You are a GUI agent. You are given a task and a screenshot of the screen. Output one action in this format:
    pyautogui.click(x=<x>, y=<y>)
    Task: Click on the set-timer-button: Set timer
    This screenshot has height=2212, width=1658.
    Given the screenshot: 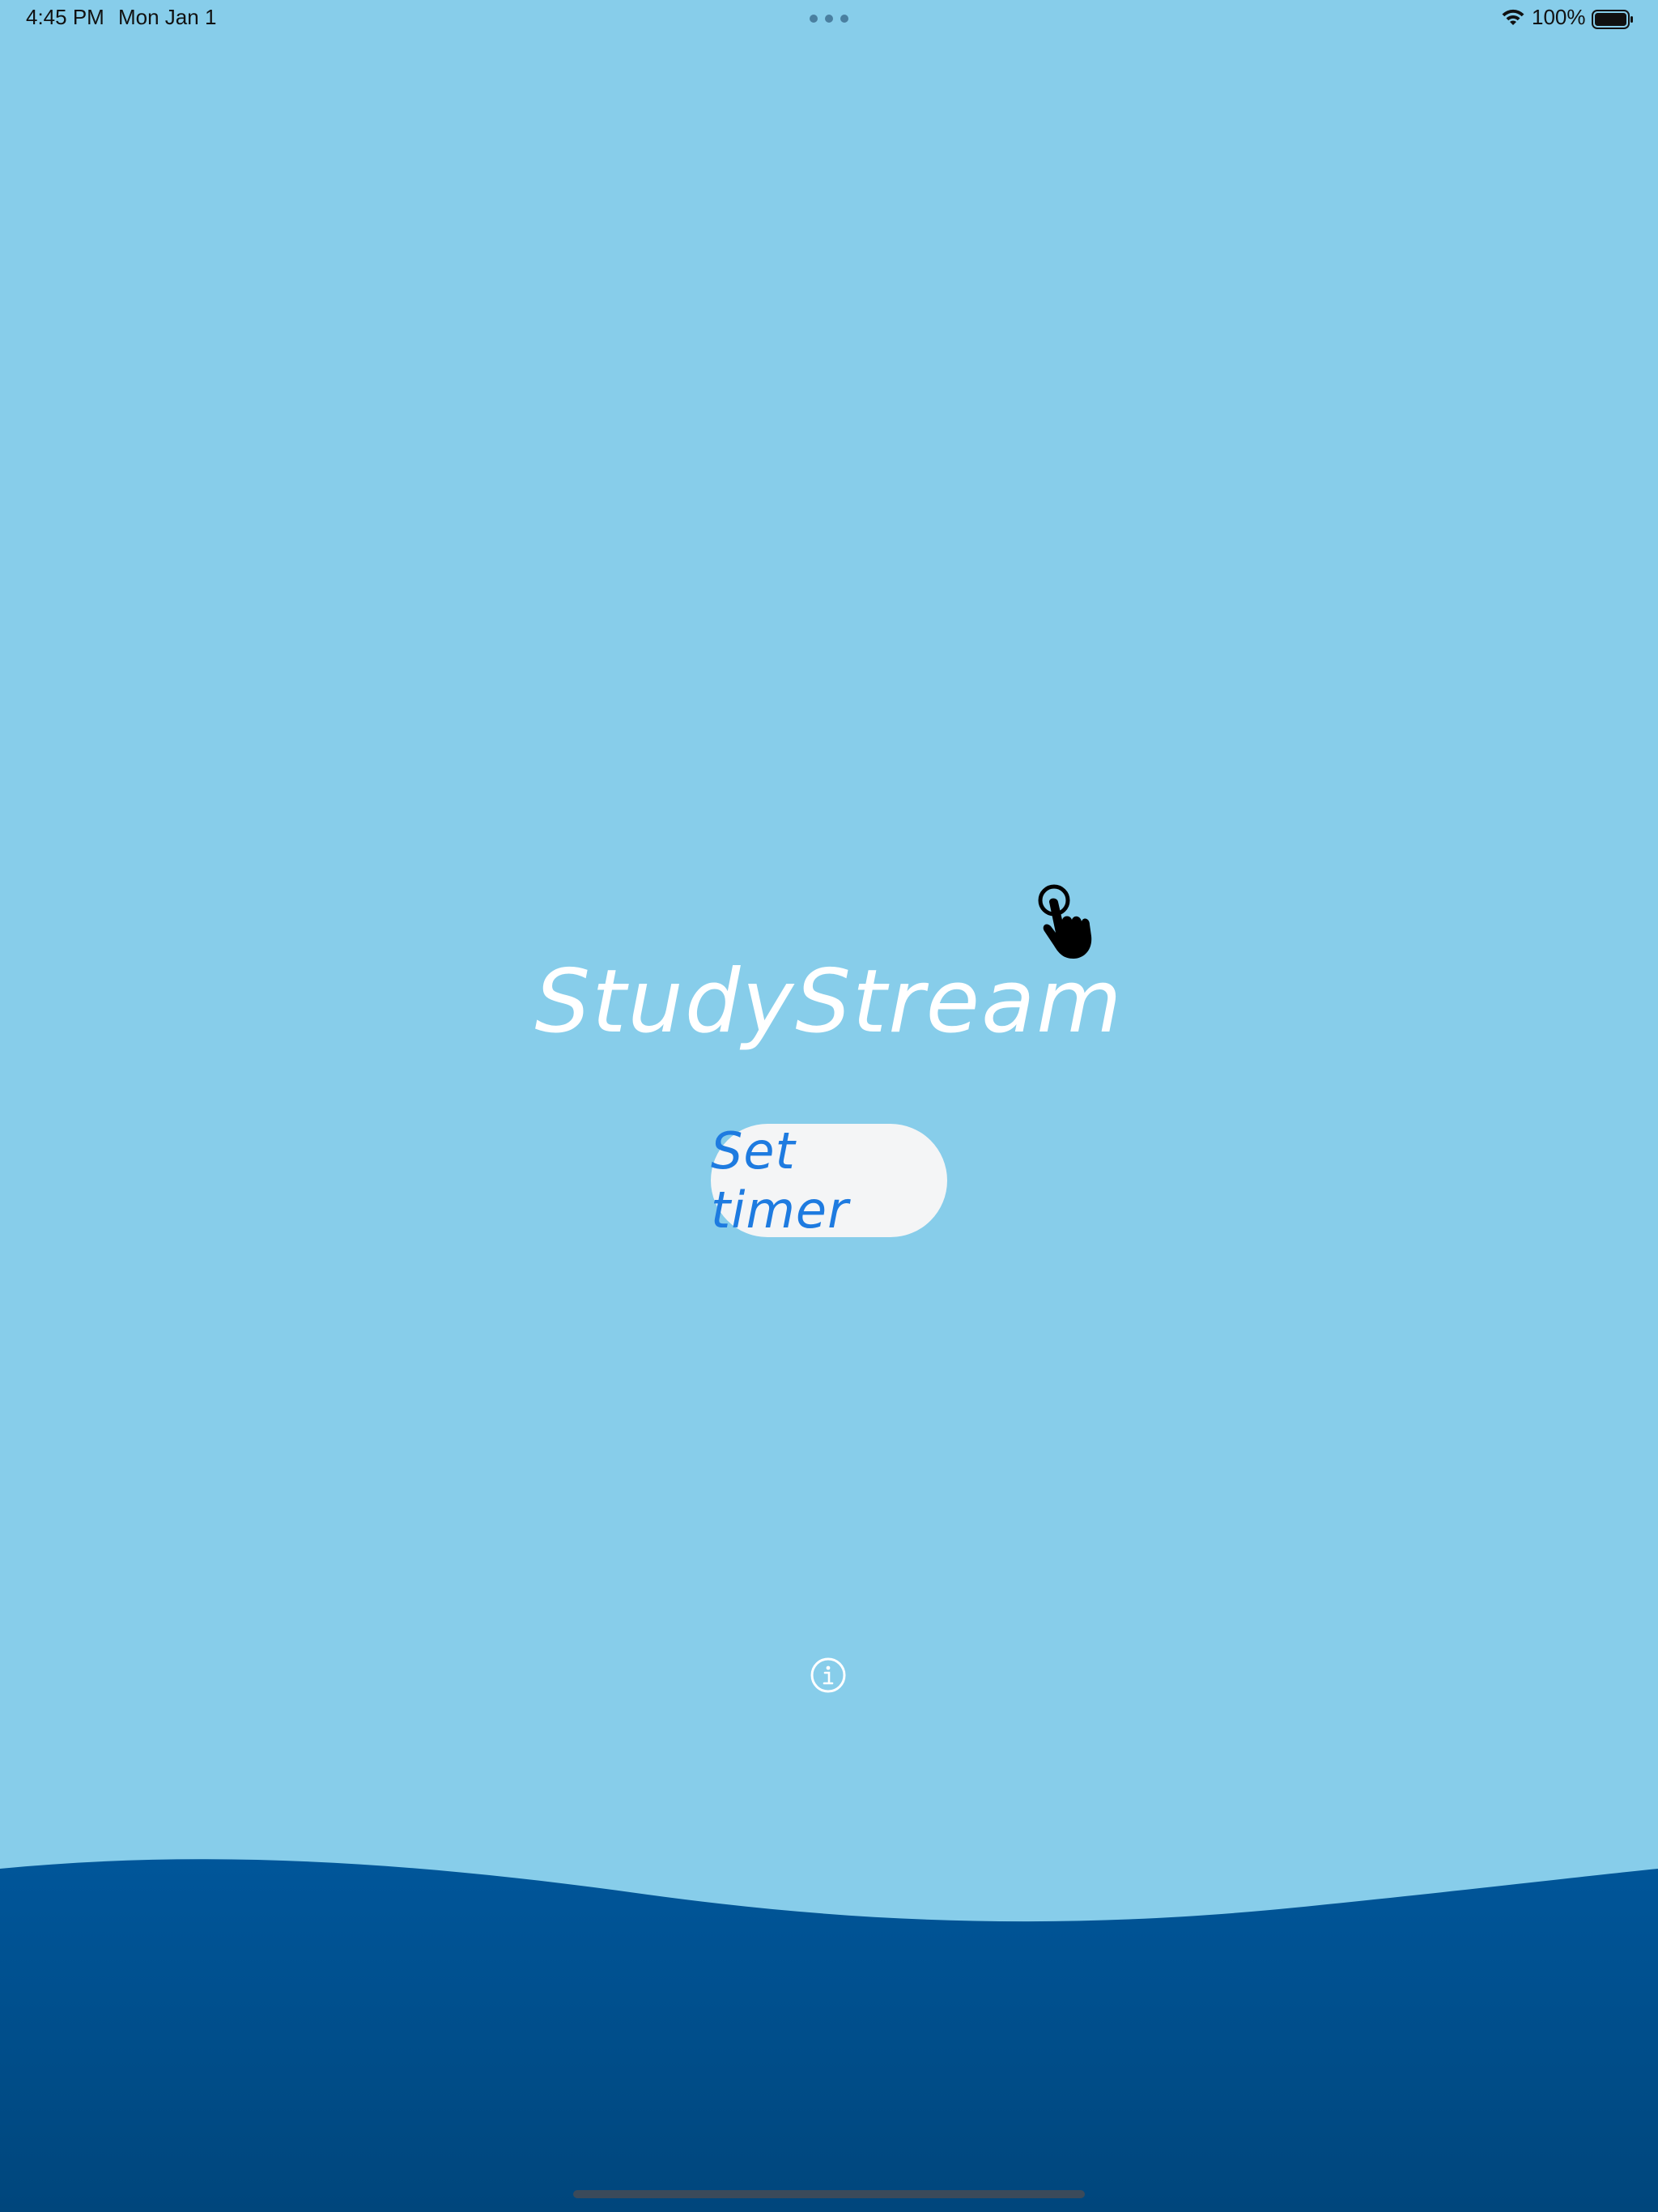 What is the action you would take?
    pyautogui.click(x=829, y=1180)
    